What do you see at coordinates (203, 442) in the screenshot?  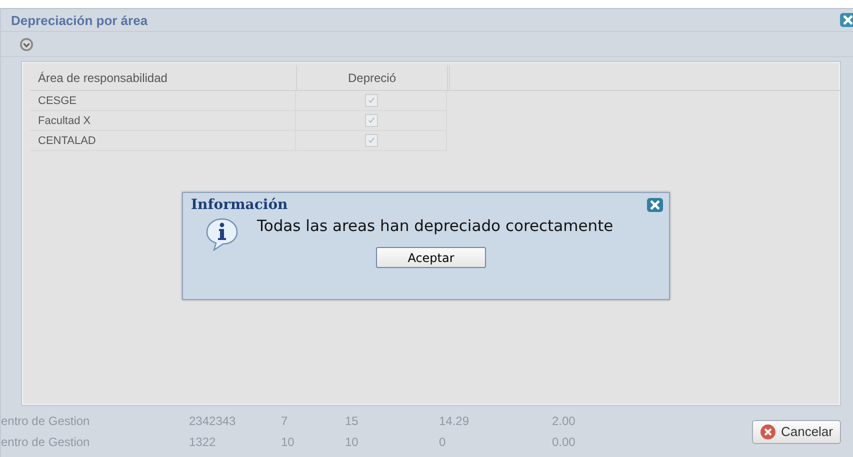 I see `faded-text: 1322` at bounding box center [203, 442].